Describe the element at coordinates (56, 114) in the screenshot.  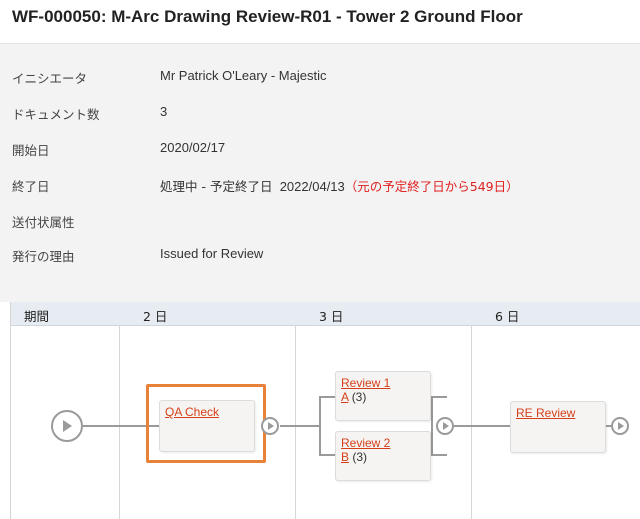
I see `doc-count-label: ドキュメント数` at that location.